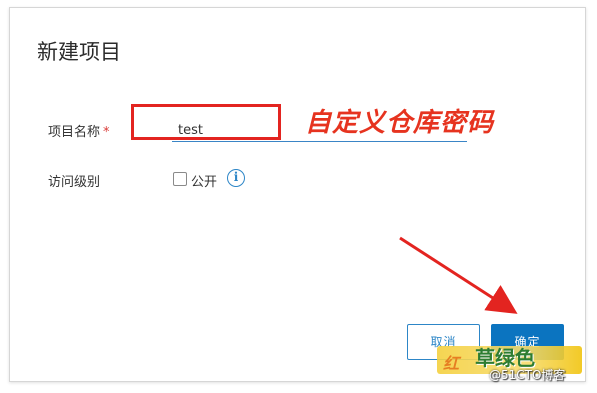  Describe the element at coordinates (400, 123) in the screenshot. I see `annotation-text: 自定义仓库密码` at that location.